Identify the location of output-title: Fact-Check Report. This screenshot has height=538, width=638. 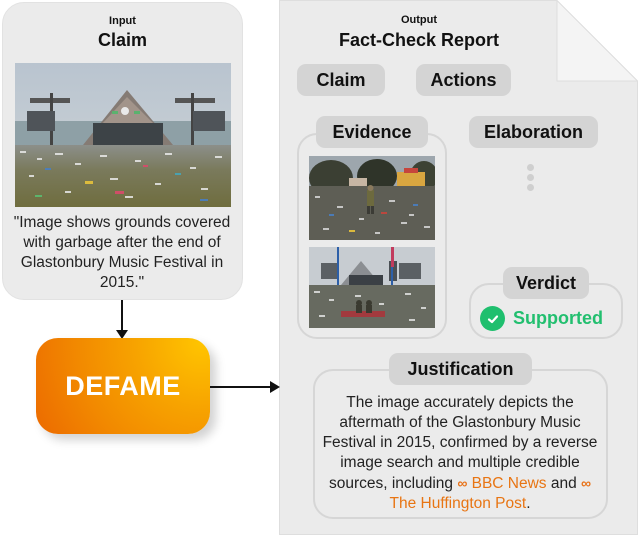
(419, 40).